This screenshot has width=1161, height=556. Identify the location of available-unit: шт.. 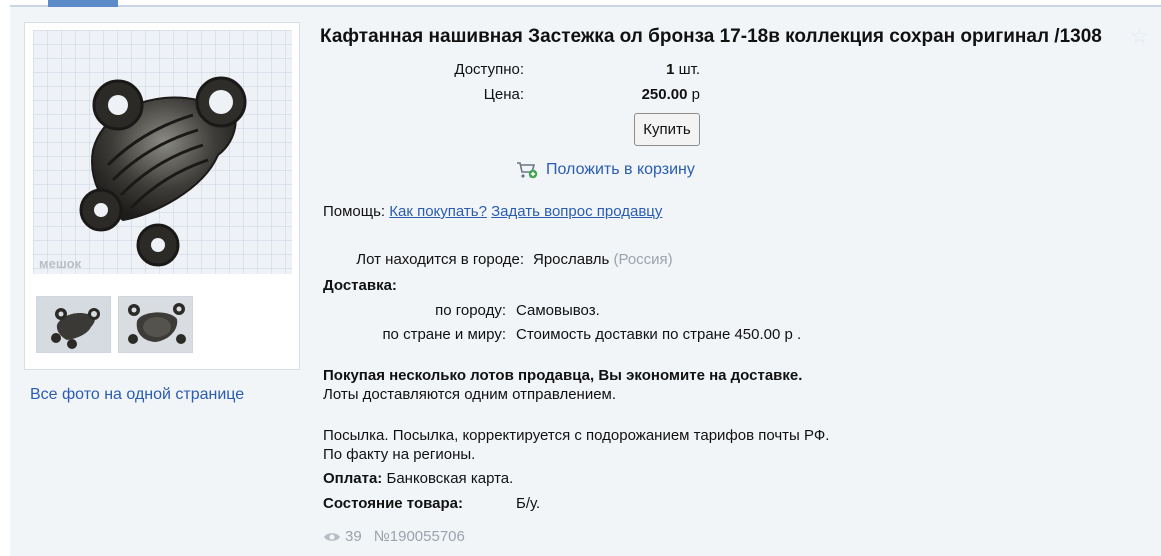
(689, 69).